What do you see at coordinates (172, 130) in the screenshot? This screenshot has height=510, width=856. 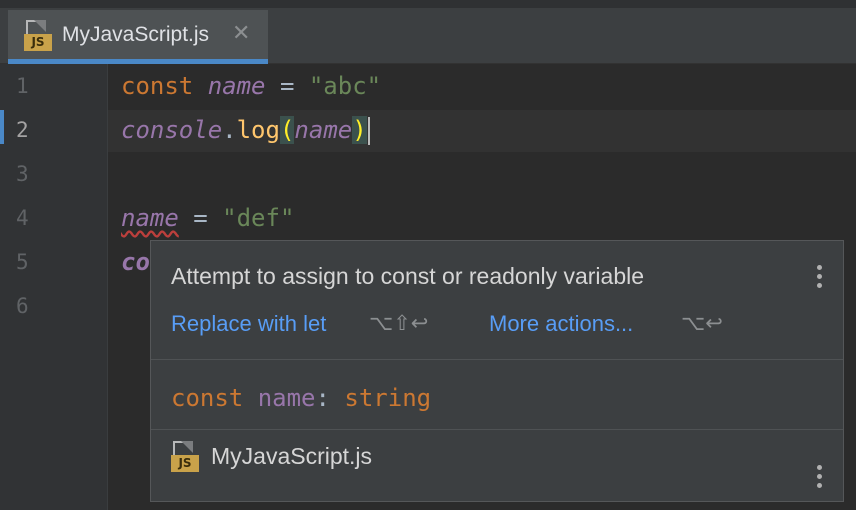 I see `identifier-console: console` at bounding box center [172, 130].